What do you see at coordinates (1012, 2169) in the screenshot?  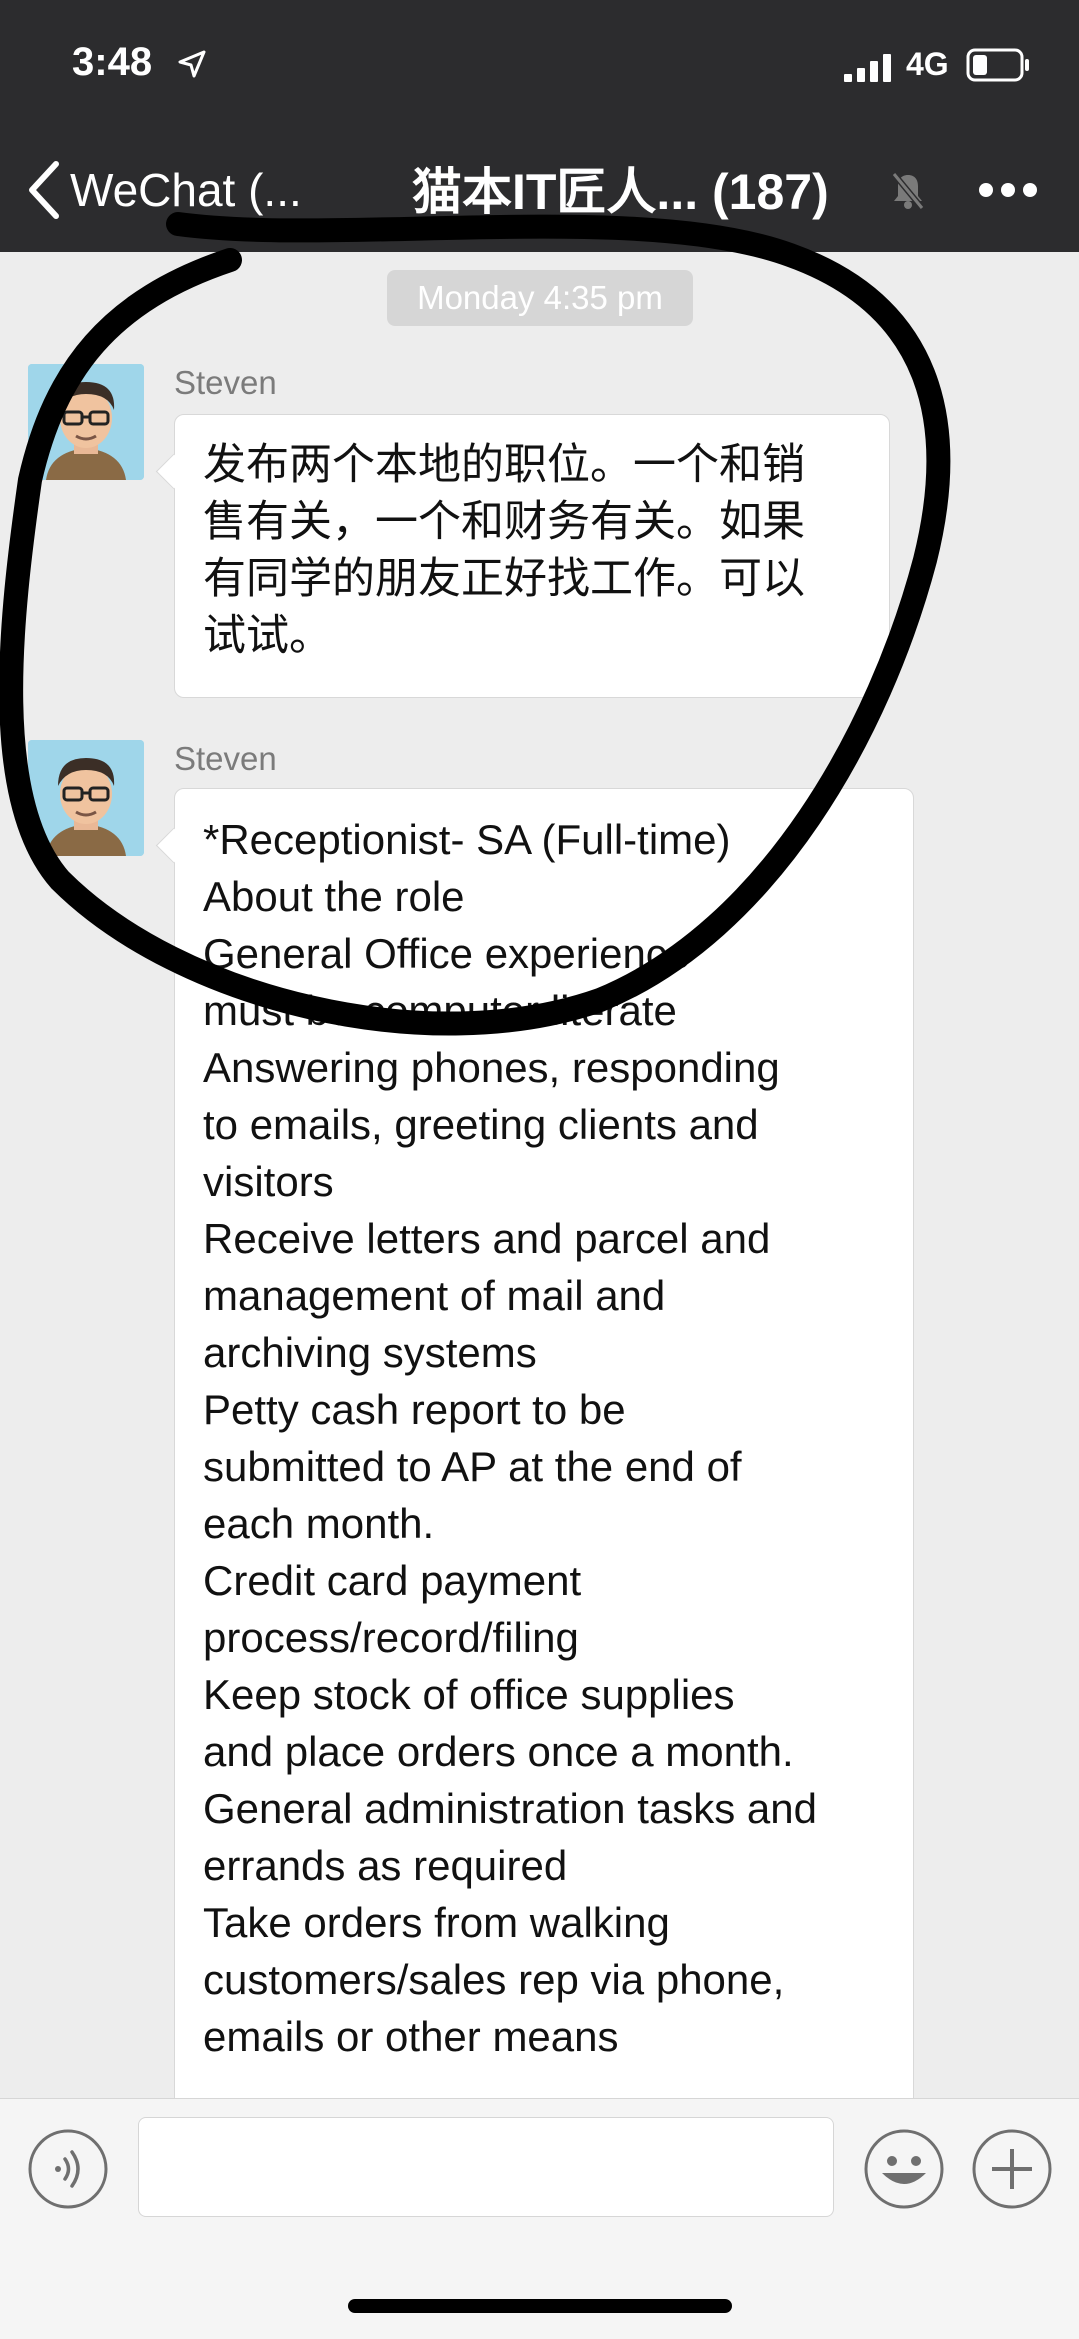 I see `plus-icon` at bounding box center [1012, 2169].